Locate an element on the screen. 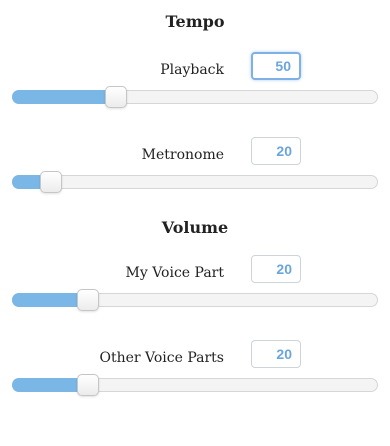 The height and width of the screenshot is (446, 390). playback-value-input is located at coordinates (276, 66).